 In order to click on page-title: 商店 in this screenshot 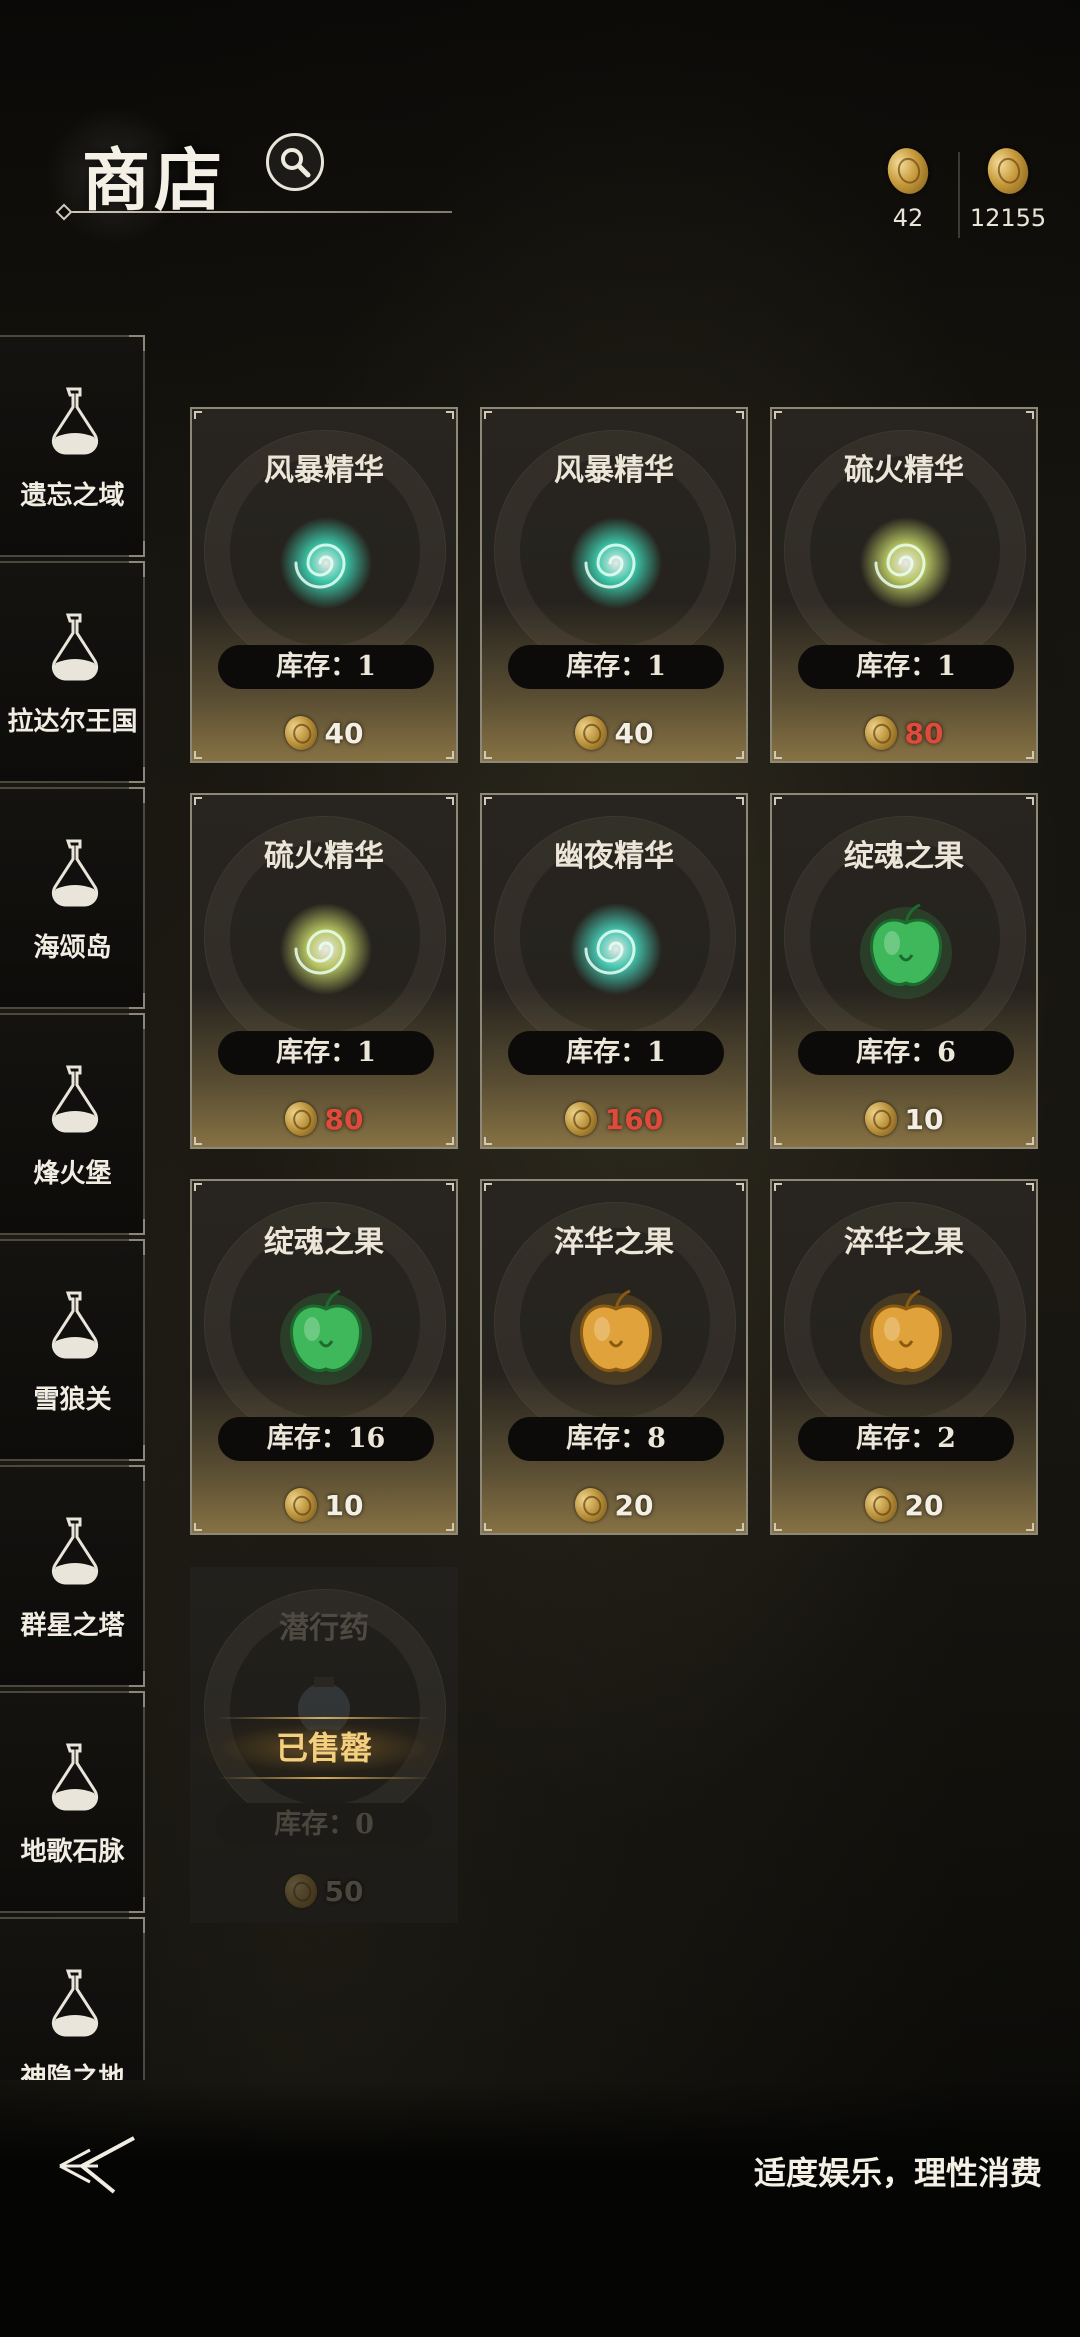, I will do `click(154, 181)`.